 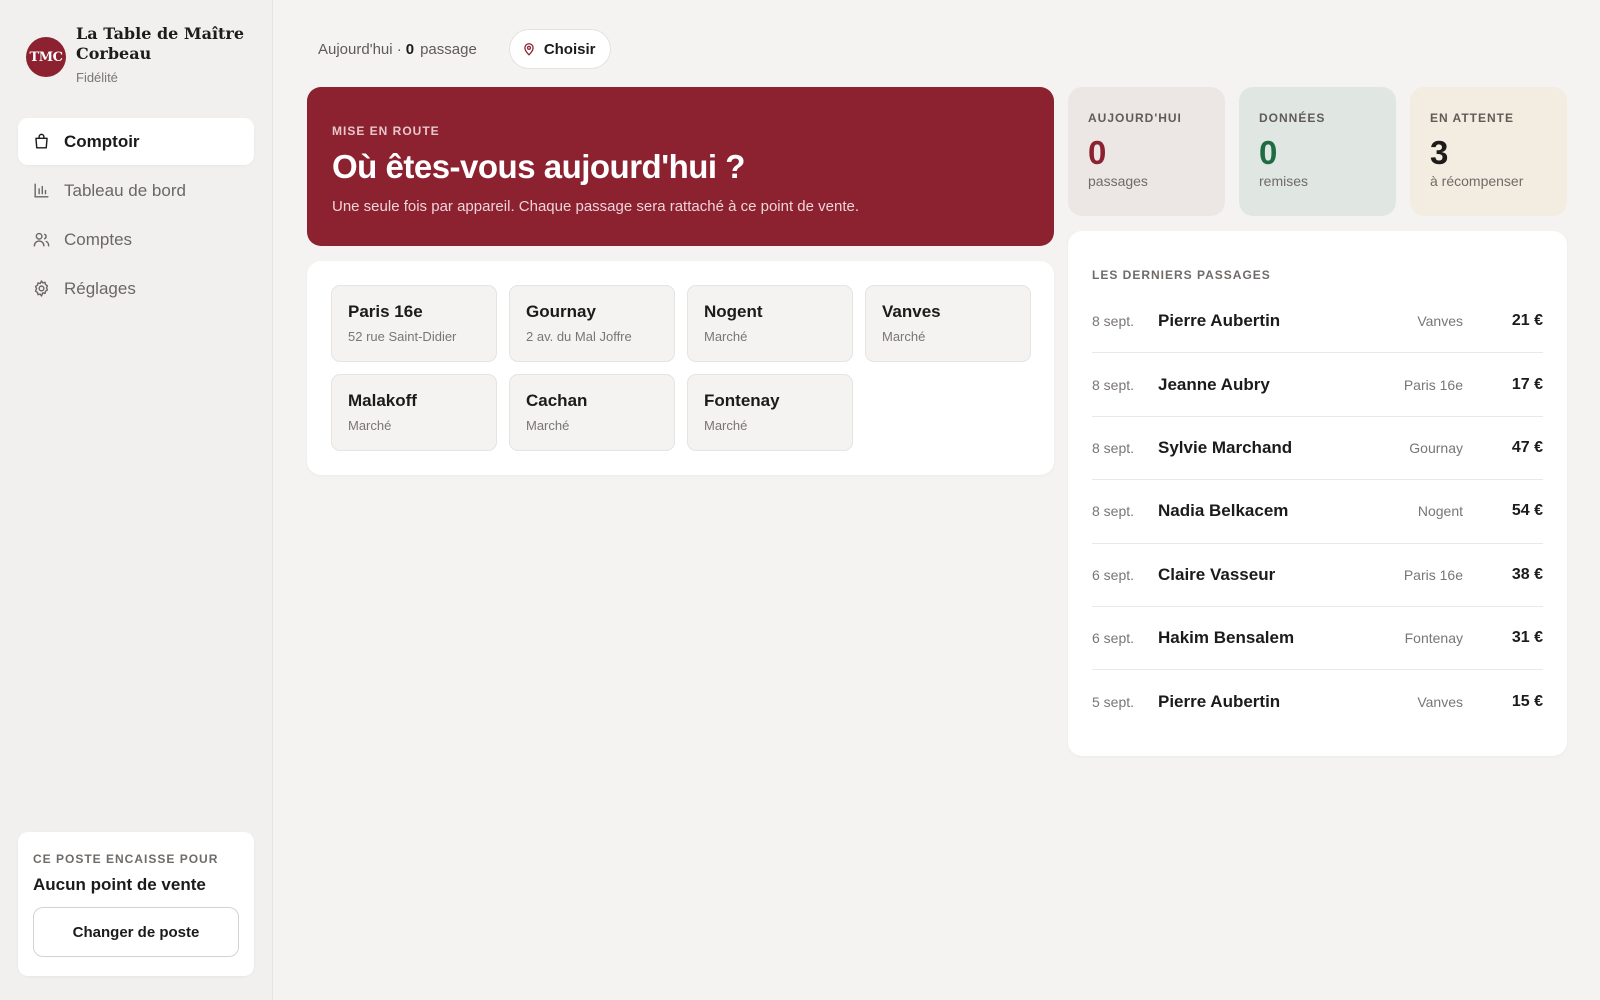 What do you see at coordinates (448, 49) in the screenshot?
I see `today-suffix: passage` at bounding box center [448, 49].